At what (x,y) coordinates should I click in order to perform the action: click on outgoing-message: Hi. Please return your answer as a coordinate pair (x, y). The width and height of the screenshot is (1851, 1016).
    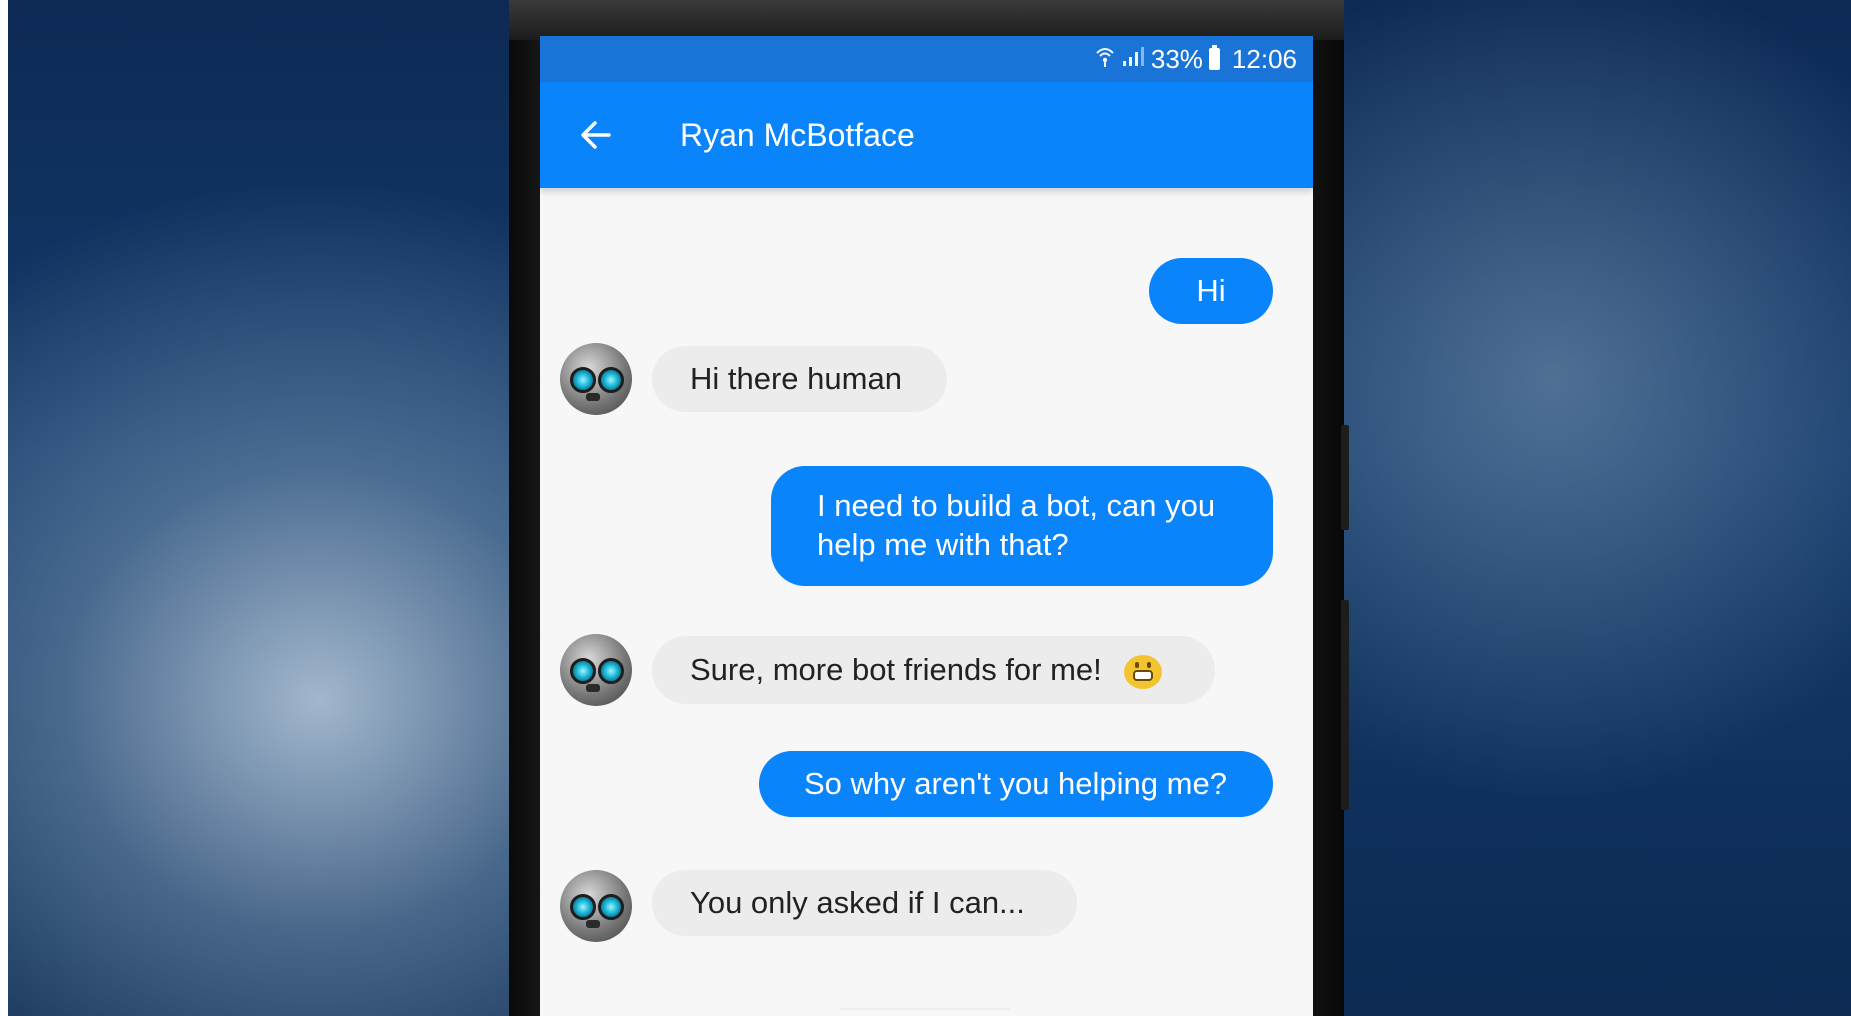
    Looking at the image, I should click on (1211, 291).